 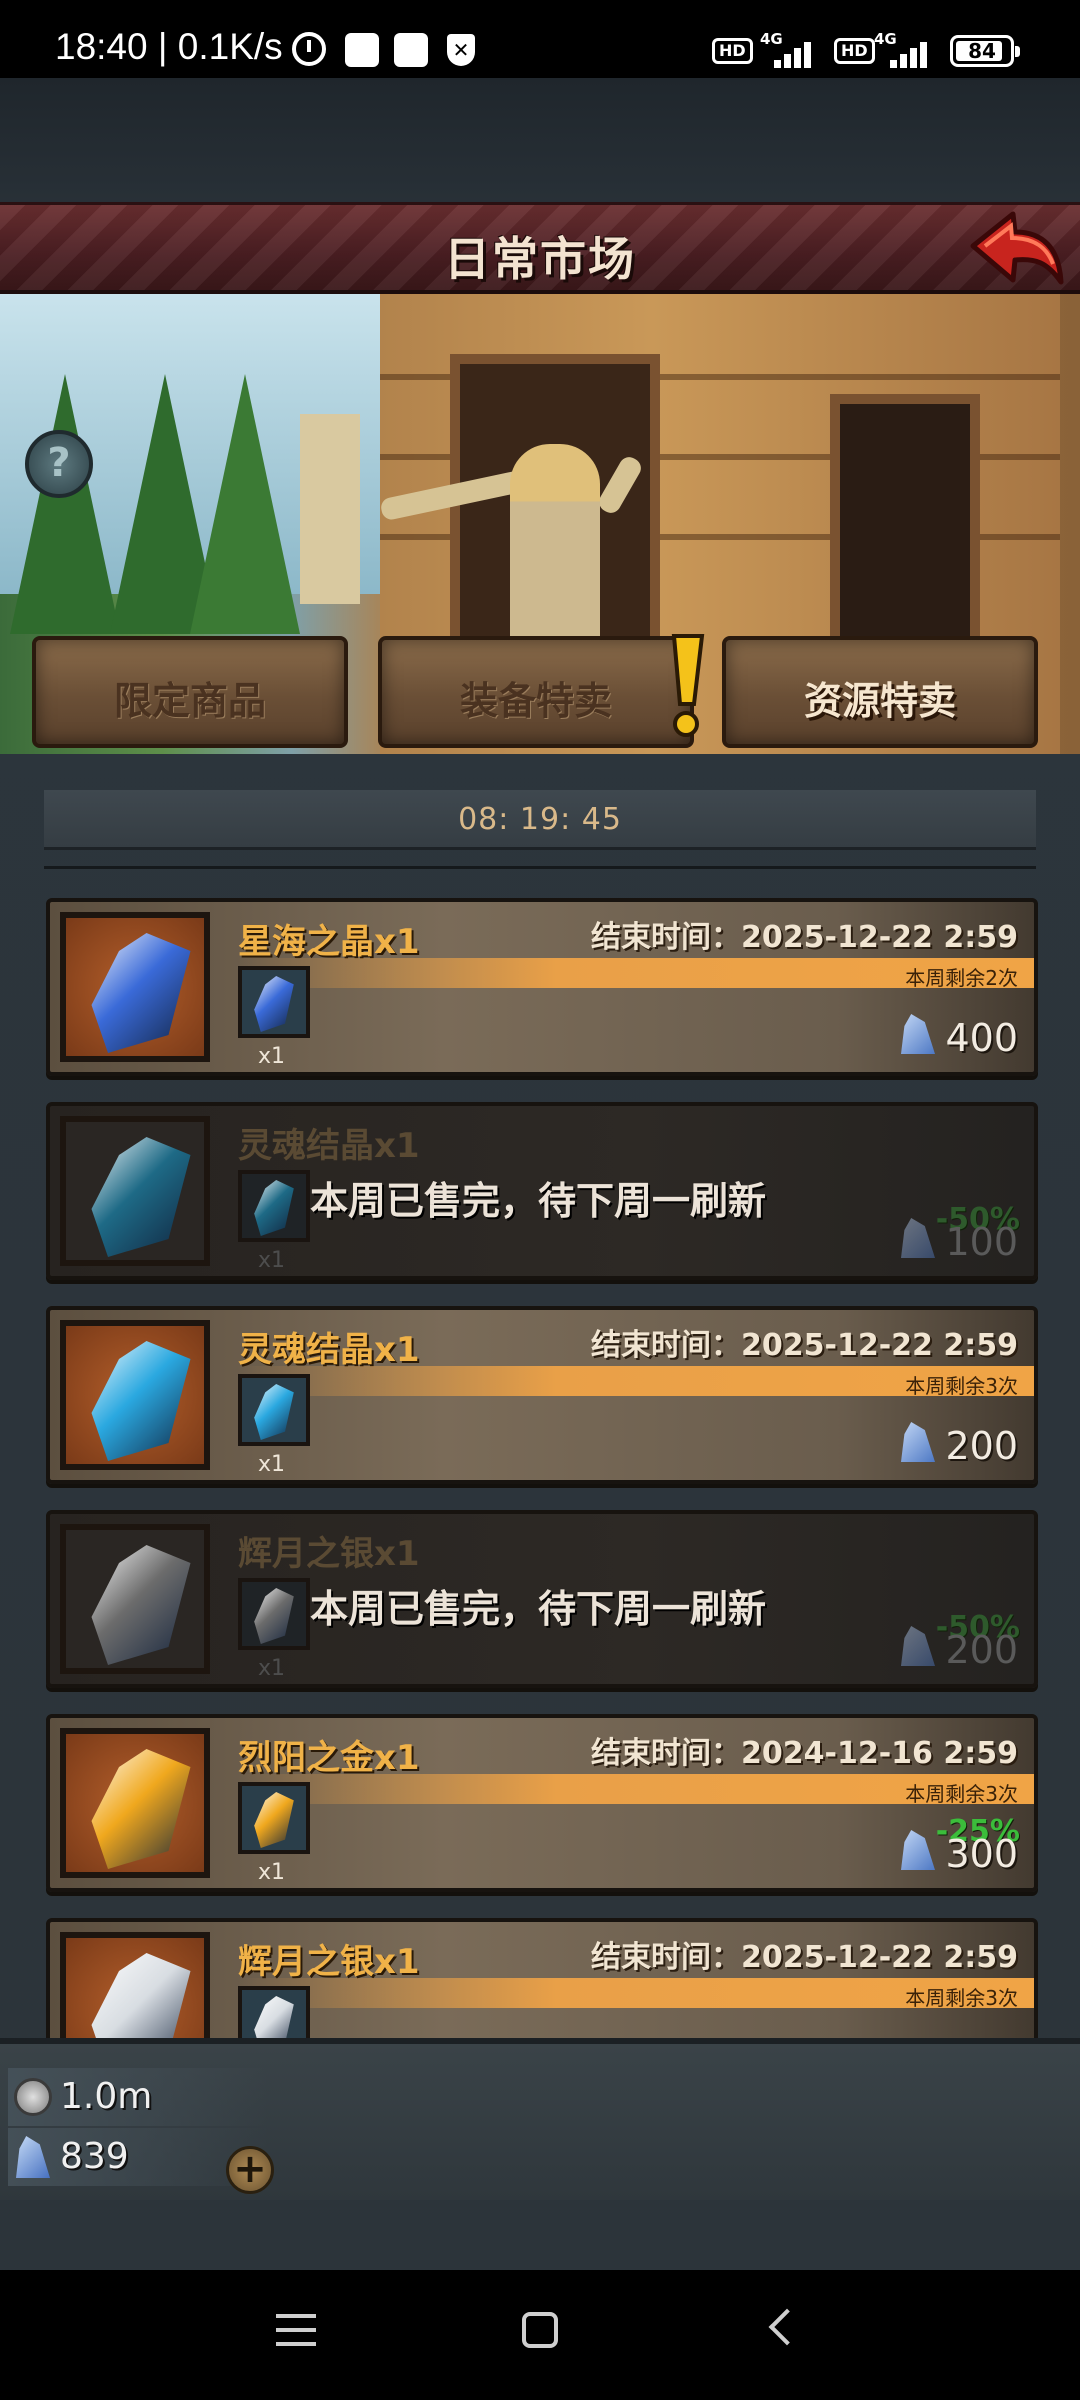 I want to click on market-item-row: 辉月之银x1结束时间：2025-12-22 2:59本周剩余3次x1, so click(x=542, y=1978).